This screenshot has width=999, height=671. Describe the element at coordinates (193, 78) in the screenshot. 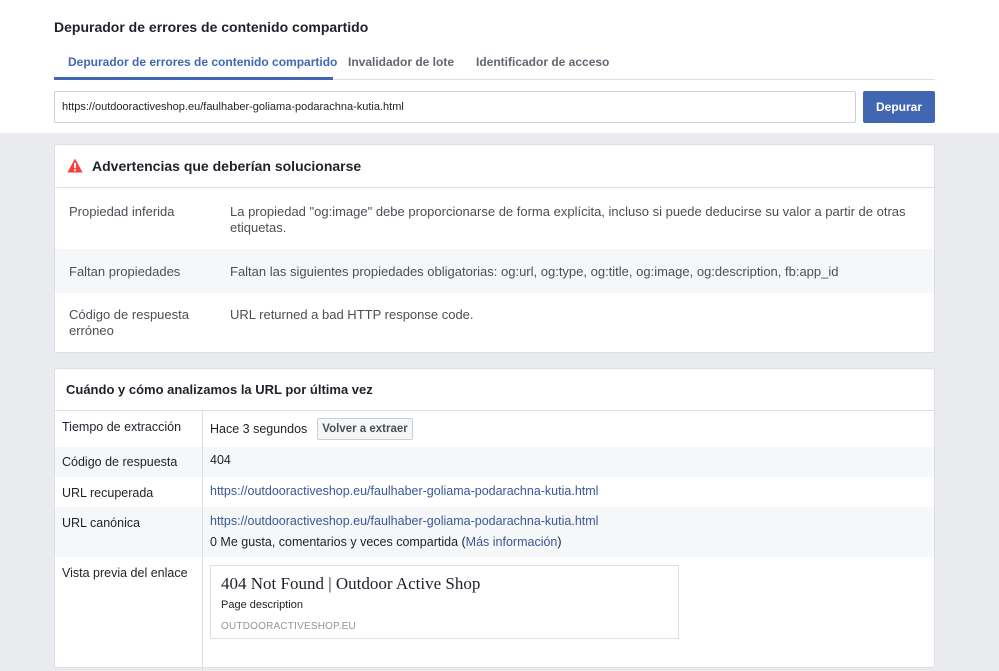

I see `active-tab-indicator` at that location.